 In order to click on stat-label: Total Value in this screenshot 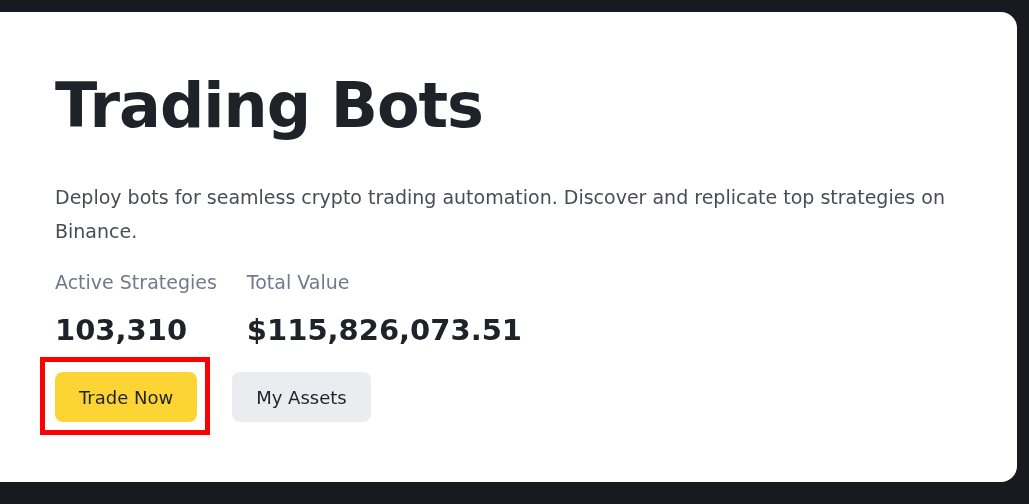, I will do `click(298, 282)`.